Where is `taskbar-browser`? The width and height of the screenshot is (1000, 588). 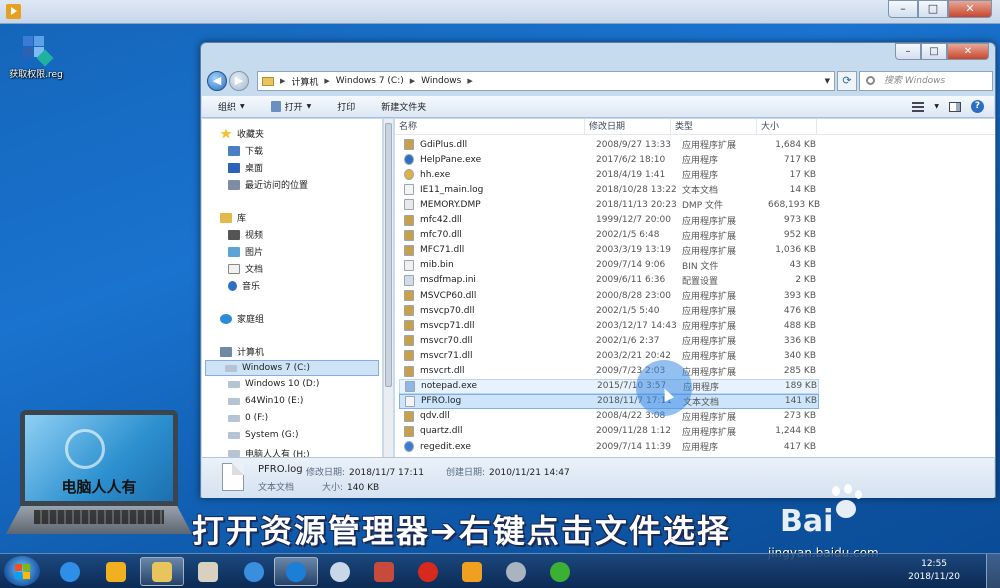 taskbar-browser is located at coordinates (296, 571).